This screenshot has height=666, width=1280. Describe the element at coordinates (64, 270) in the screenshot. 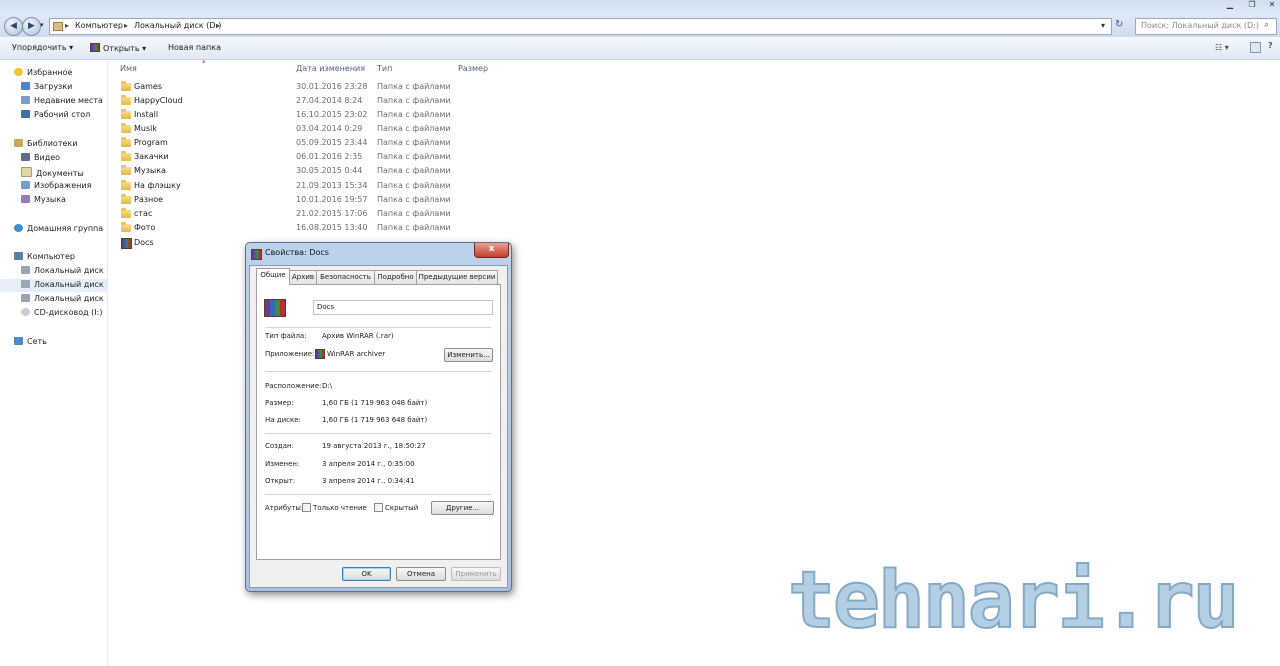

I see `nav-drive-c: Локальный диск (C` at that location.